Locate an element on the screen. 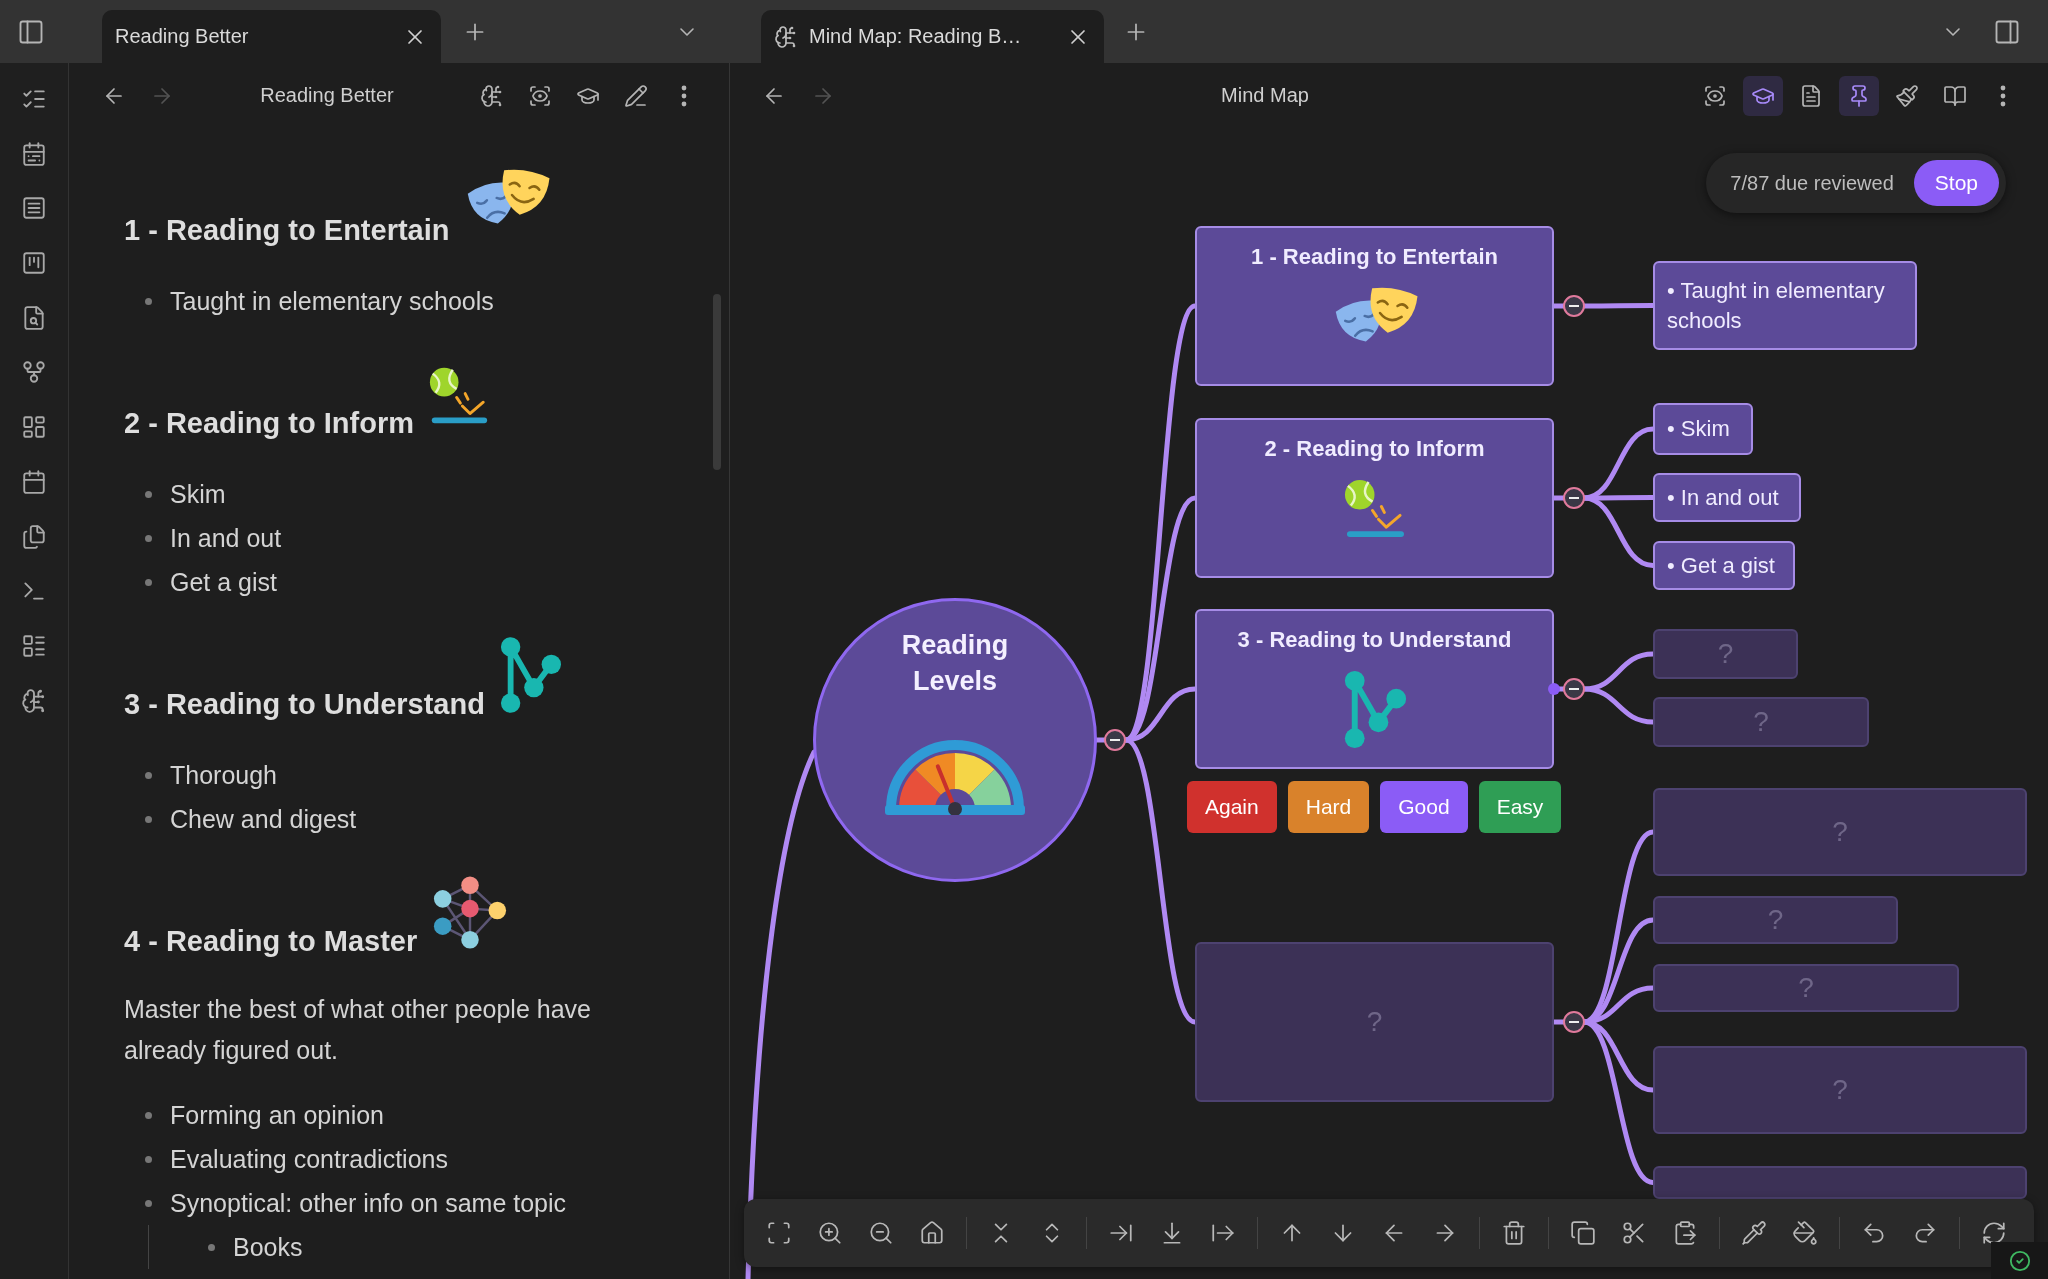  list-item: Get a gist is located at coordinates (223, 582).